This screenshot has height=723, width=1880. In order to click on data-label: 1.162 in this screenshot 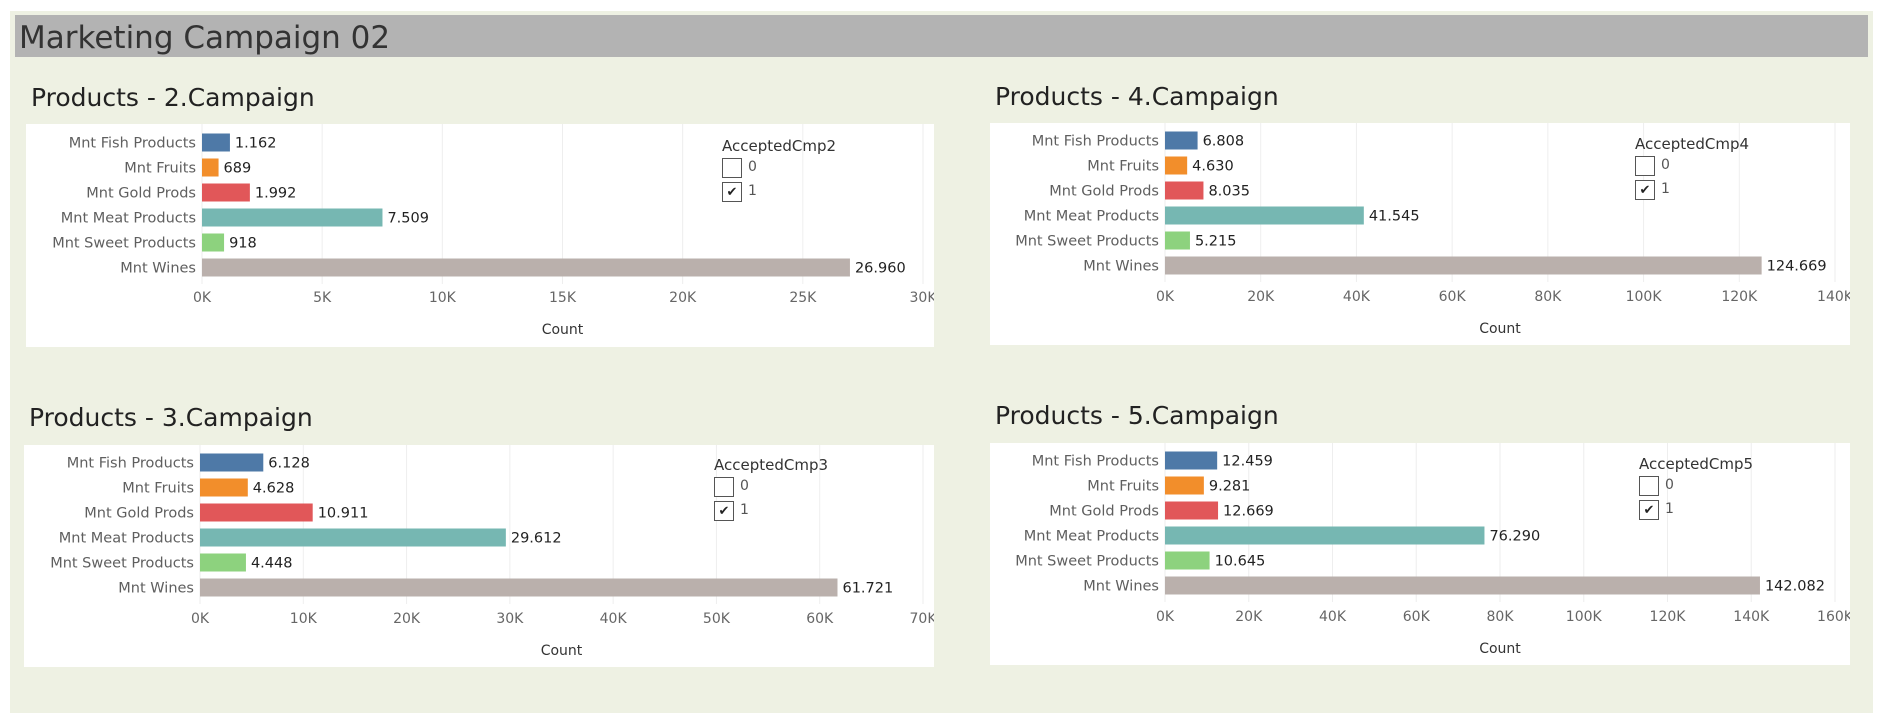, I will do `click(256, 144)`.